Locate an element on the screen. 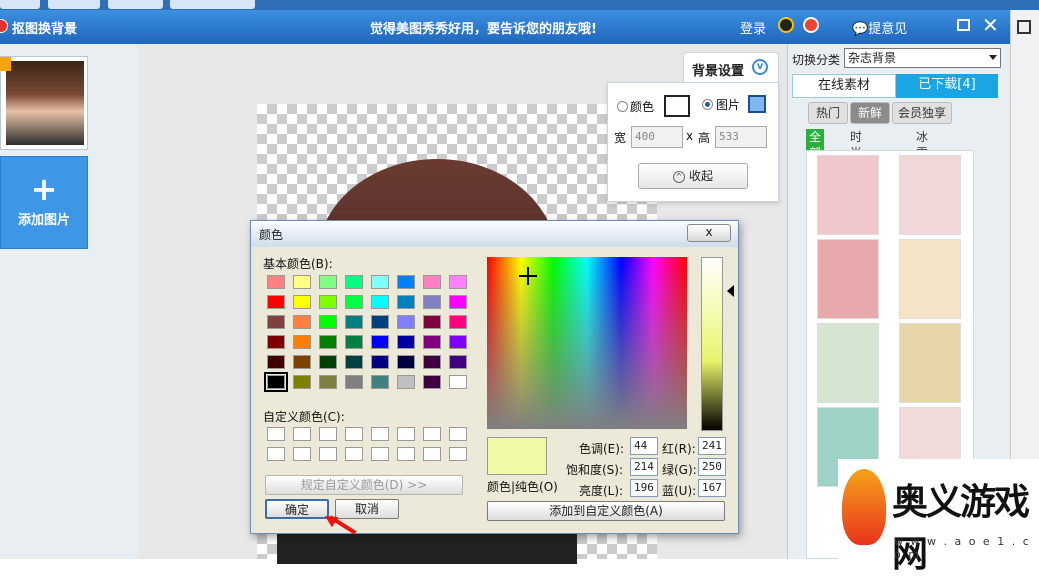  green-field: 250 is located at coordinates (712, 467).